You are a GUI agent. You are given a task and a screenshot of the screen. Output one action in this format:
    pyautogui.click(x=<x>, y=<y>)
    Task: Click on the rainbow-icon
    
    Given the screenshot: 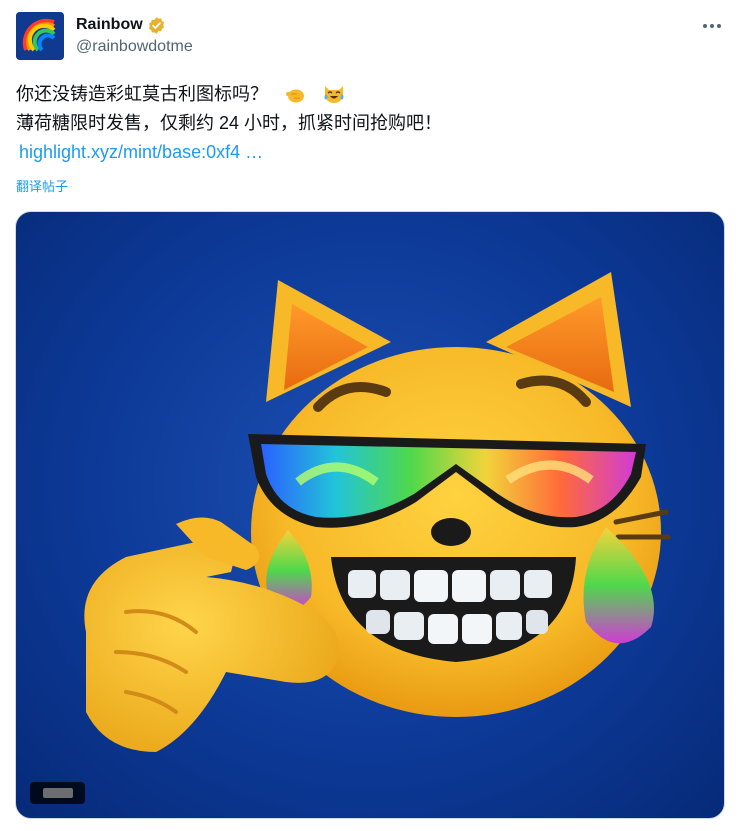 What is the action you would take?
    pyautogui.click(x=40, y=36)
    